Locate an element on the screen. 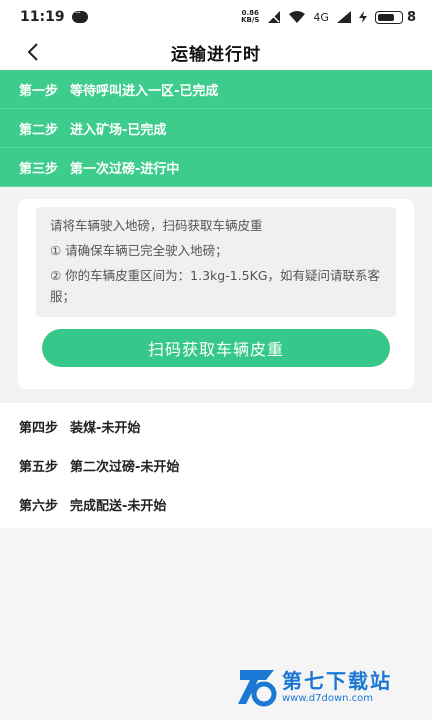 The height and width of the screenshot is (720, 432). status-bar: 11:19 0.86 KB/S 4G 8 is located at coordinates (216, 17).